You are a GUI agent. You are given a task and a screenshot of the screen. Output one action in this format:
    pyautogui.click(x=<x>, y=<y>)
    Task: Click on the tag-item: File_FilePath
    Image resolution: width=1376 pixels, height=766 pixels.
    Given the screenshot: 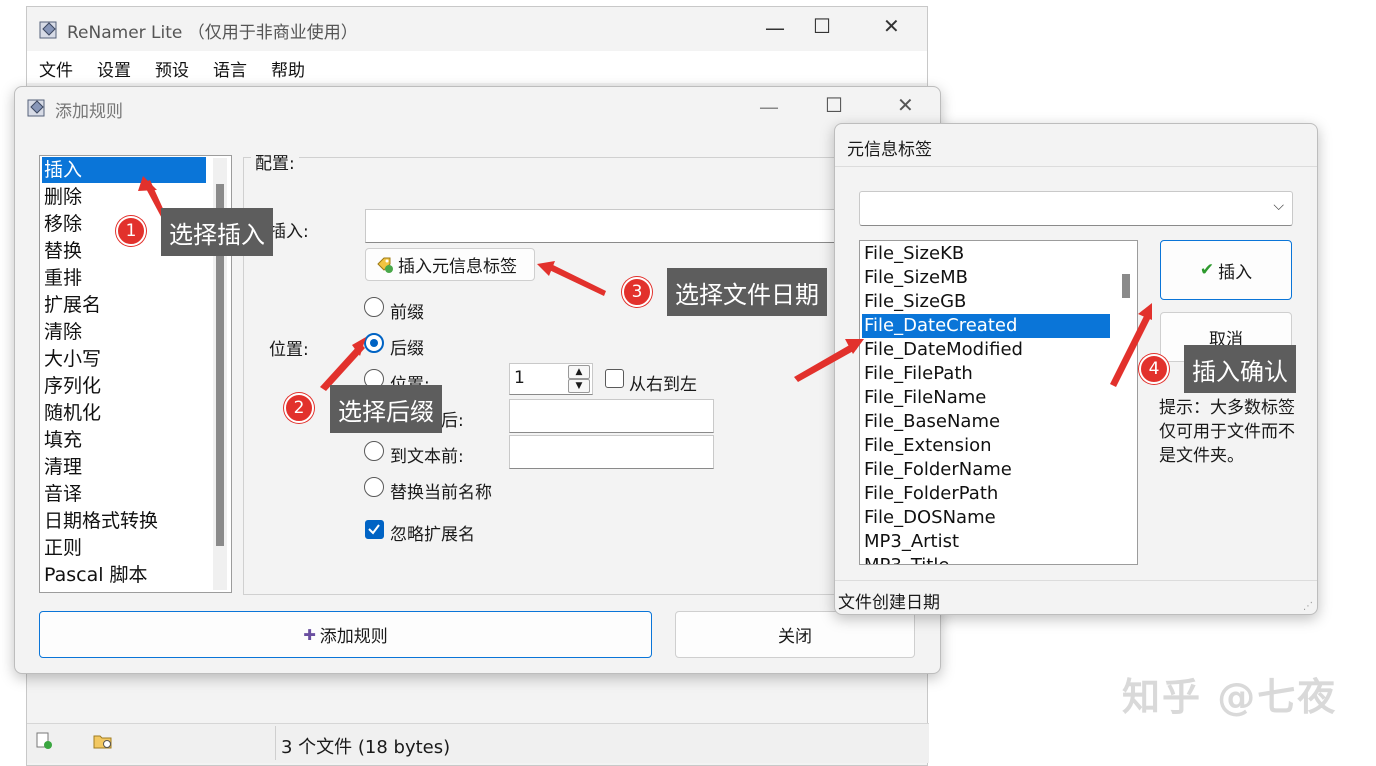 What is the action you would take?
    pyautogui.click(x=986, y=374)
    